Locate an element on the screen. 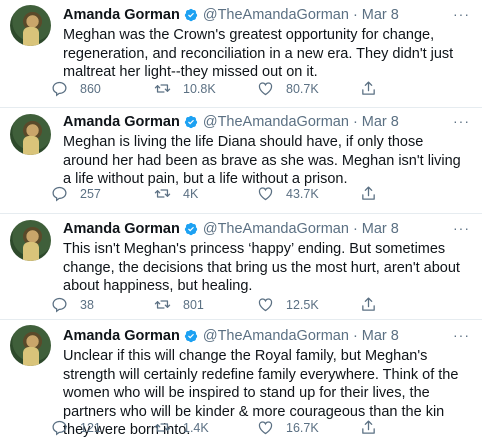  tweet-actions: 257 4K 43.7K is located at coordinates (257, 193).